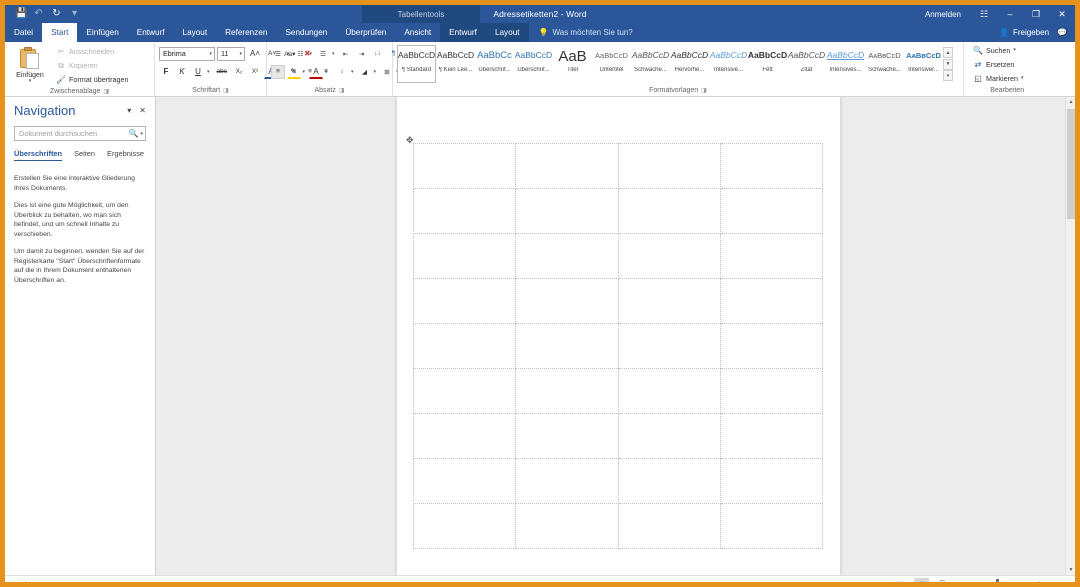 This screenshot has width=1080, height=587. What do you see at coordinates (92, 65) in the screenshot?
I see `copy-button: ⧉ Kopieren` at bounding box center [92, 65].